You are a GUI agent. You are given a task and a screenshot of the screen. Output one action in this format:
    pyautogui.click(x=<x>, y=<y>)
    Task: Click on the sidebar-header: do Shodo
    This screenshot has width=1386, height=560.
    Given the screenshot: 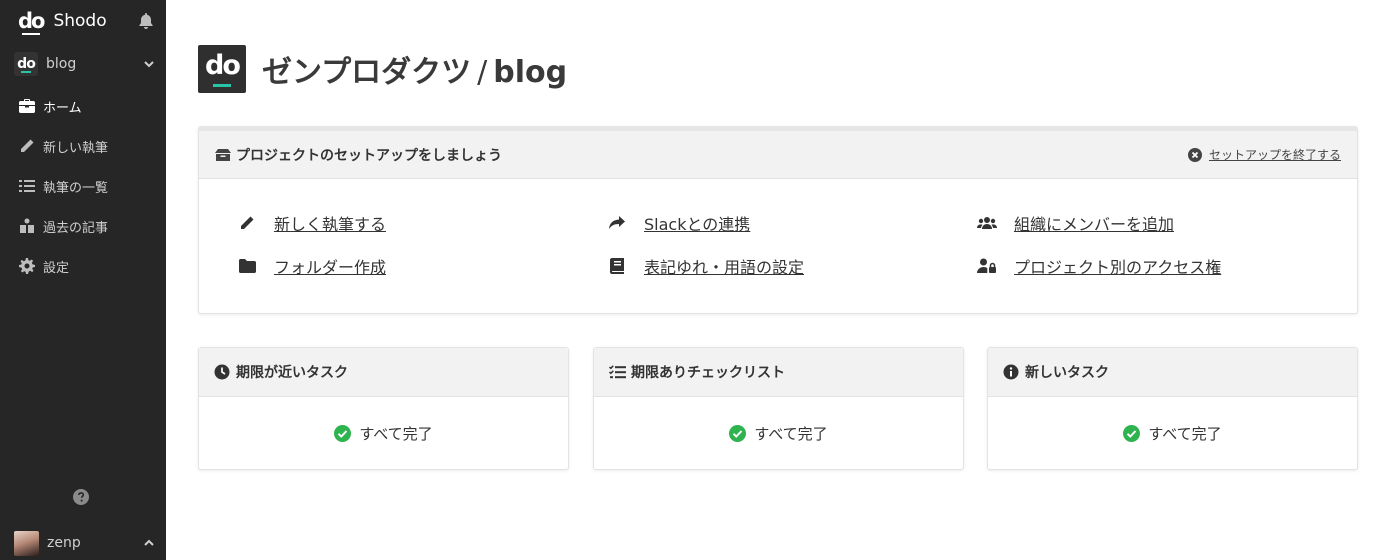 What is the action you would take?
    pyautogui.click(x=83, y=21)
    